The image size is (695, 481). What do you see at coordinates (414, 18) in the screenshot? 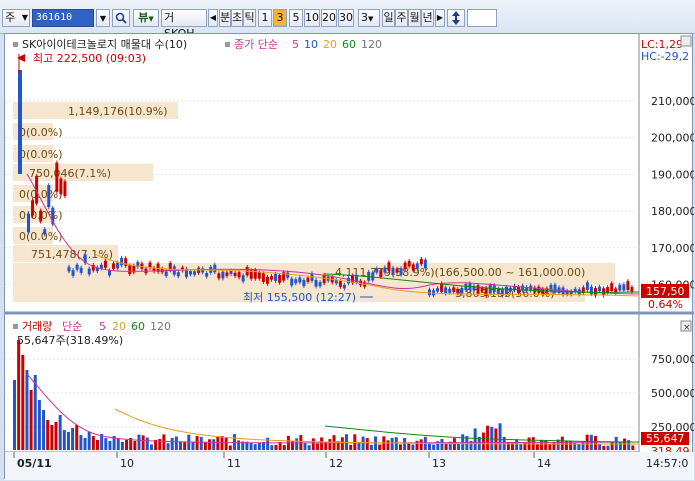
I see `period-month-button: 월` at bounding box center [414, 18].